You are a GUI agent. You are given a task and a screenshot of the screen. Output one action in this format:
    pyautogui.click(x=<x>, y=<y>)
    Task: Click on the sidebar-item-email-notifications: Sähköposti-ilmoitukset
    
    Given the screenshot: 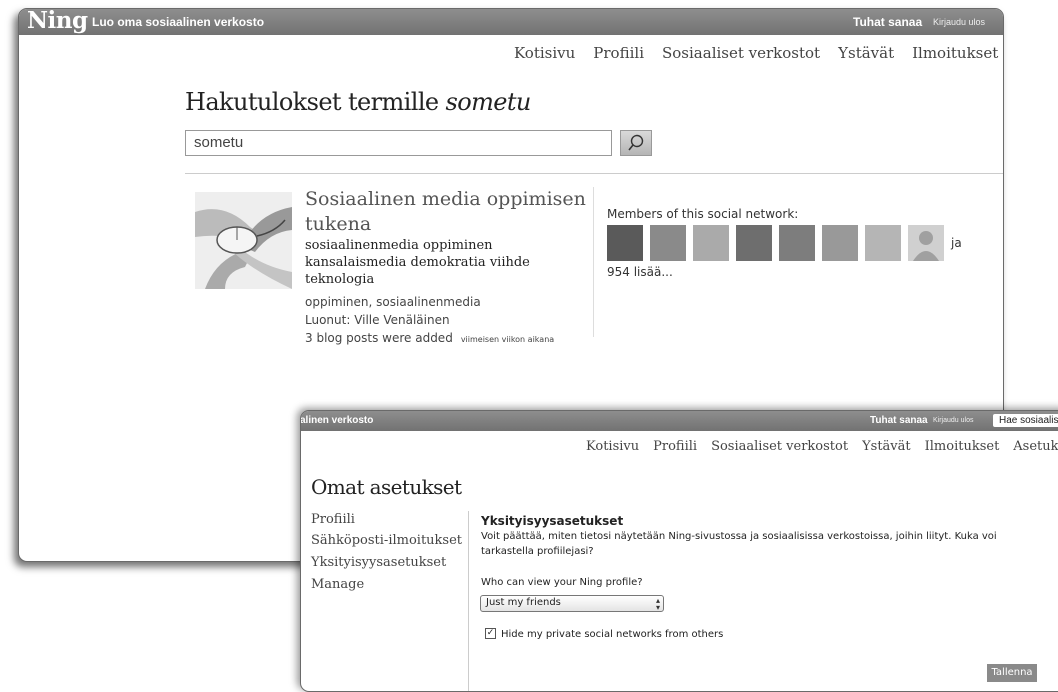 What is the action you would take?
    pyautogui.click(x=386, y=540)
    